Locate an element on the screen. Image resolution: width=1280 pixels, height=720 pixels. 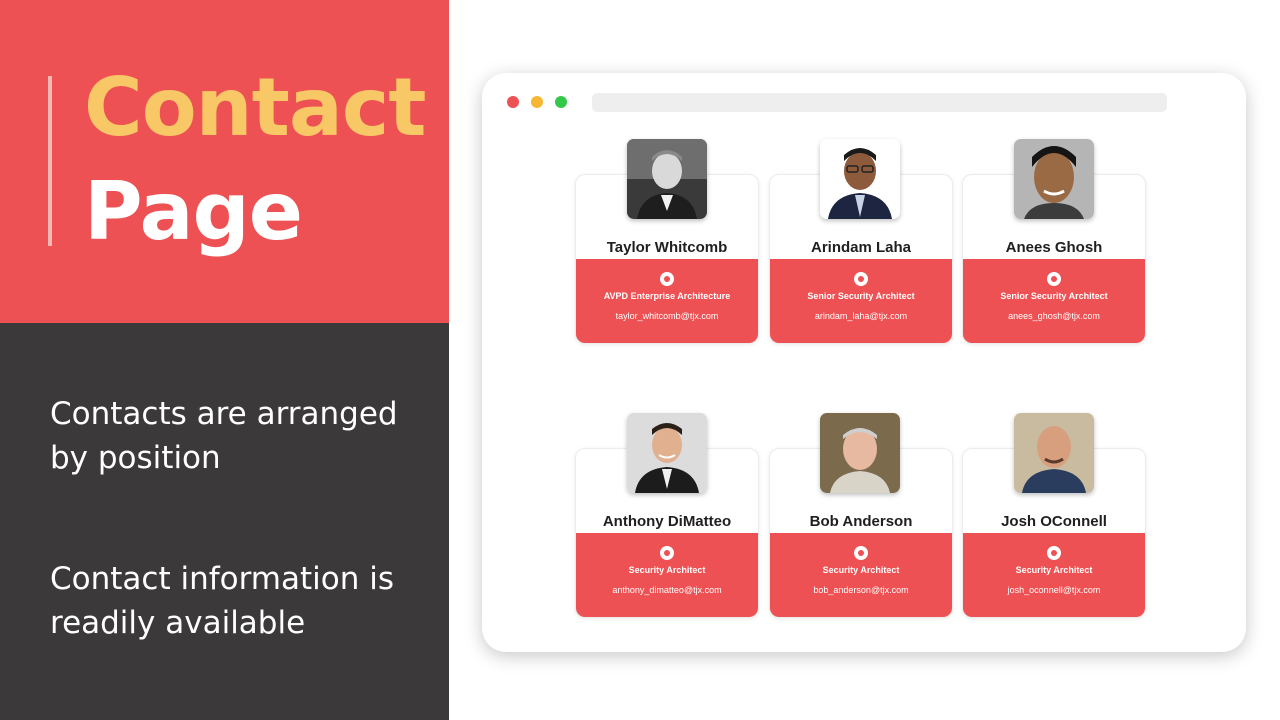
contact-email: bob_anderson@tjx.com is located at coordinates (861, 590).